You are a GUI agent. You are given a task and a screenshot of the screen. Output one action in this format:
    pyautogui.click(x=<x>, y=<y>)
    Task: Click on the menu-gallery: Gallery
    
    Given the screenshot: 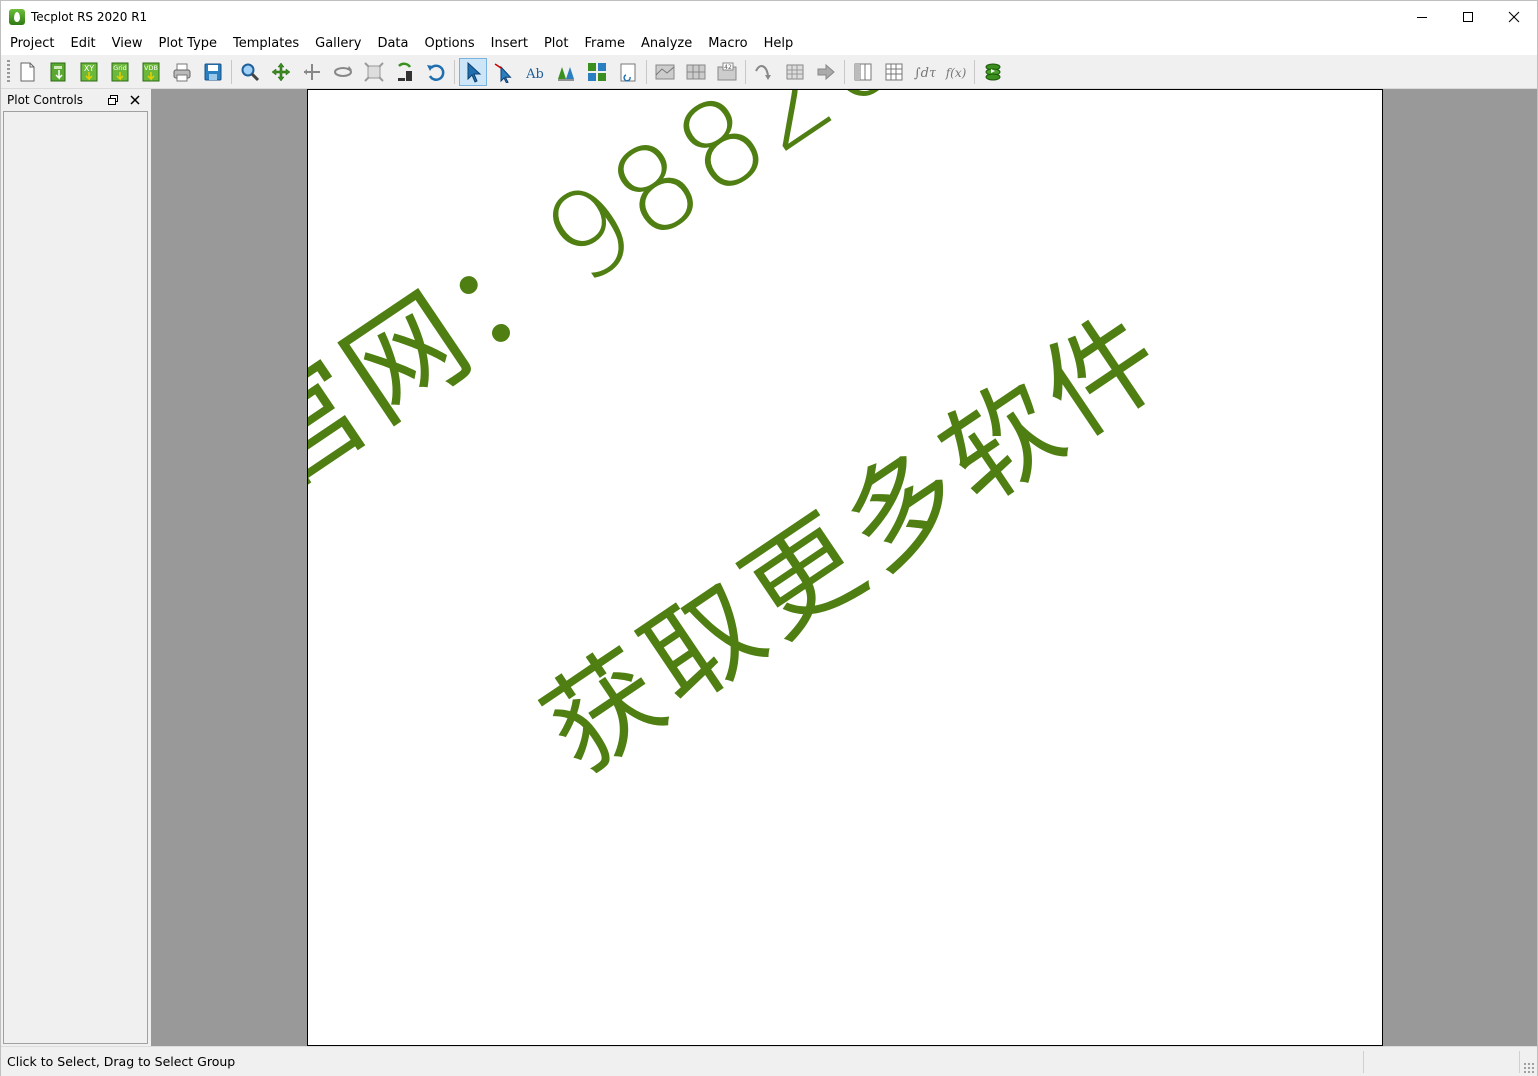 What is the action you would take?
    pyautogui.click(x=338, y=43)
    